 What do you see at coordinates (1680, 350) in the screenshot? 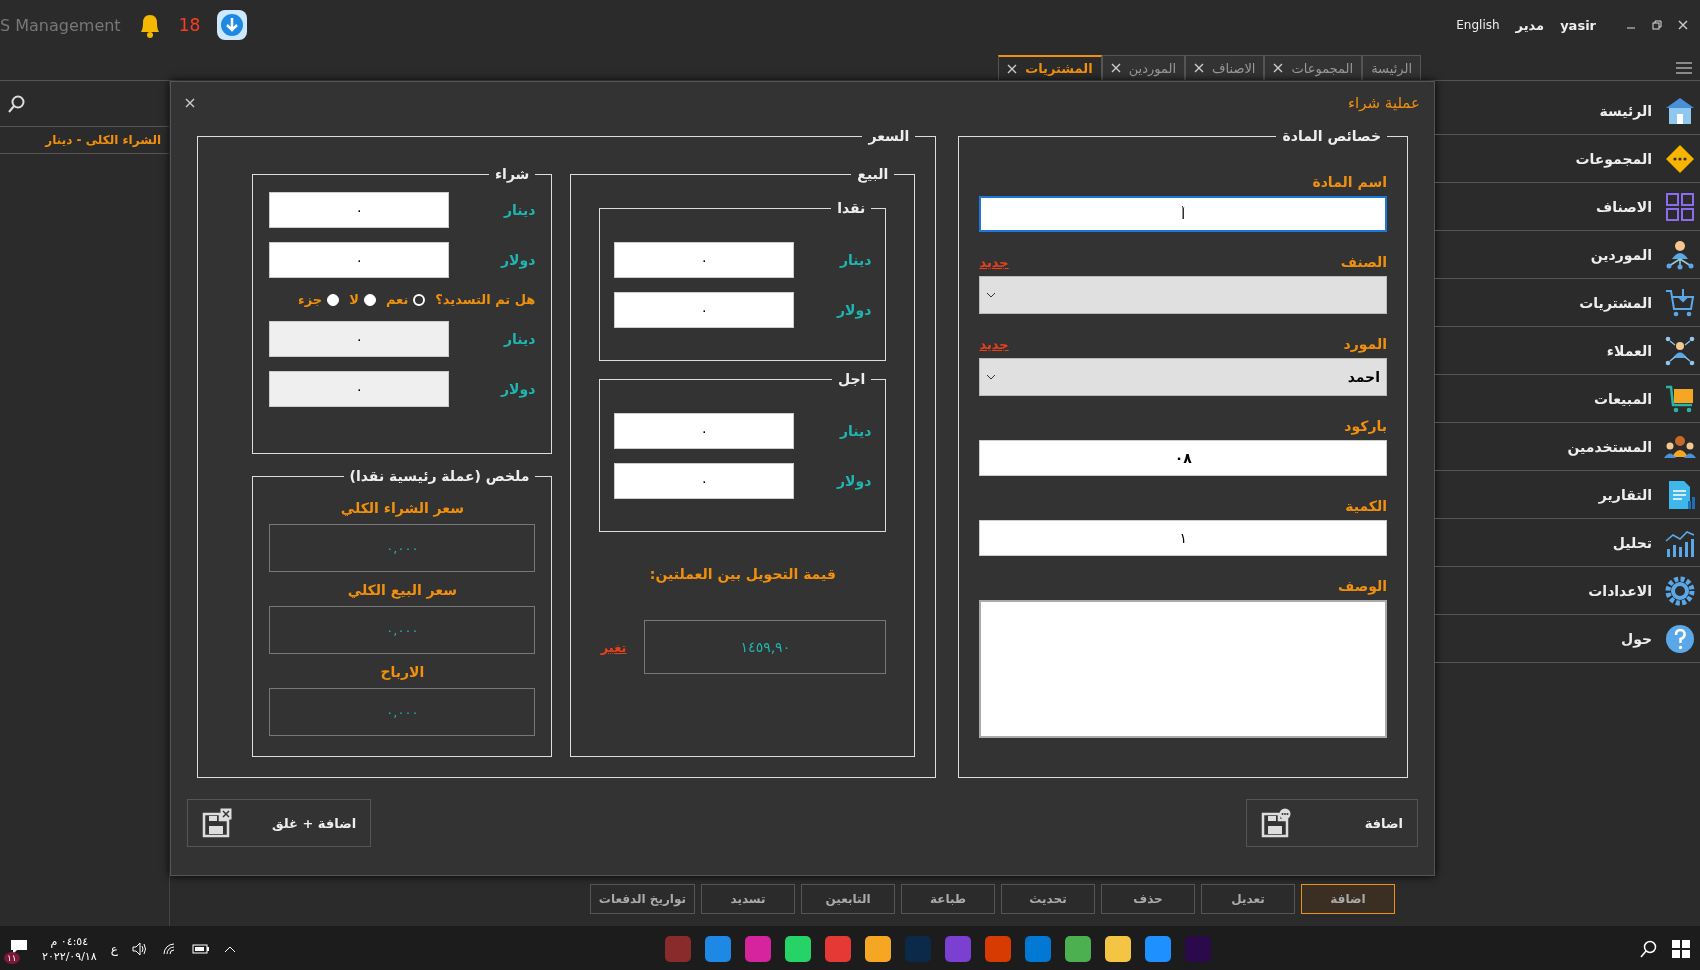
I see `customers-icon` at bounding box center [1680, 350].